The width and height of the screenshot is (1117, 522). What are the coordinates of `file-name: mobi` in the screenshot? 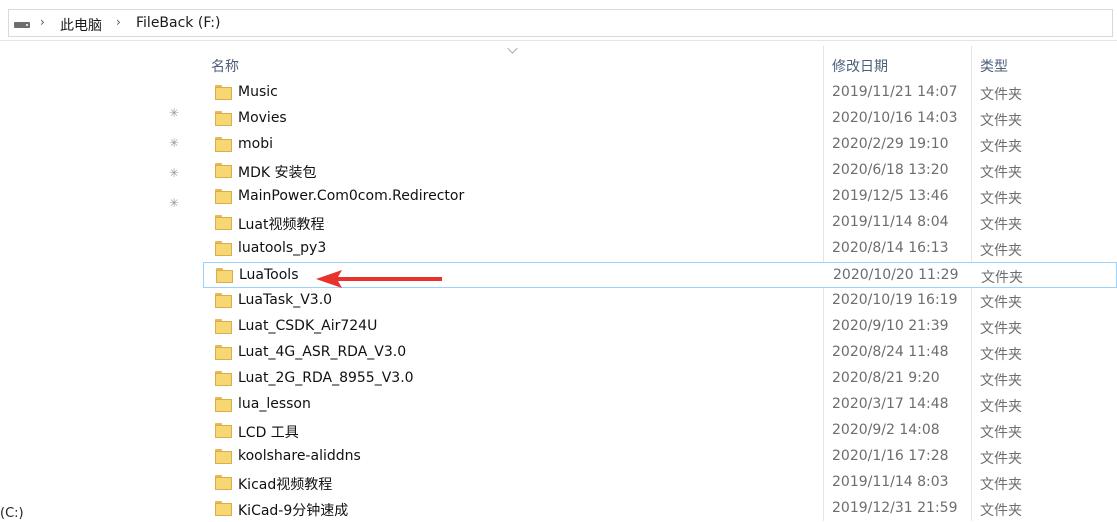 It's located at (255, 144).